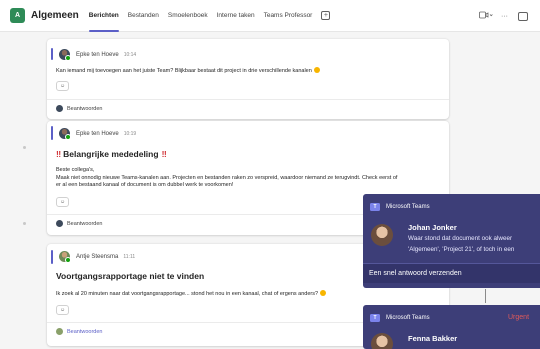 This screenshot has height=349, width=540. What do you see at coordinates (326, 15) in the screenshot?
I see `add-tab-button: +` at bounding box center [326, 15].